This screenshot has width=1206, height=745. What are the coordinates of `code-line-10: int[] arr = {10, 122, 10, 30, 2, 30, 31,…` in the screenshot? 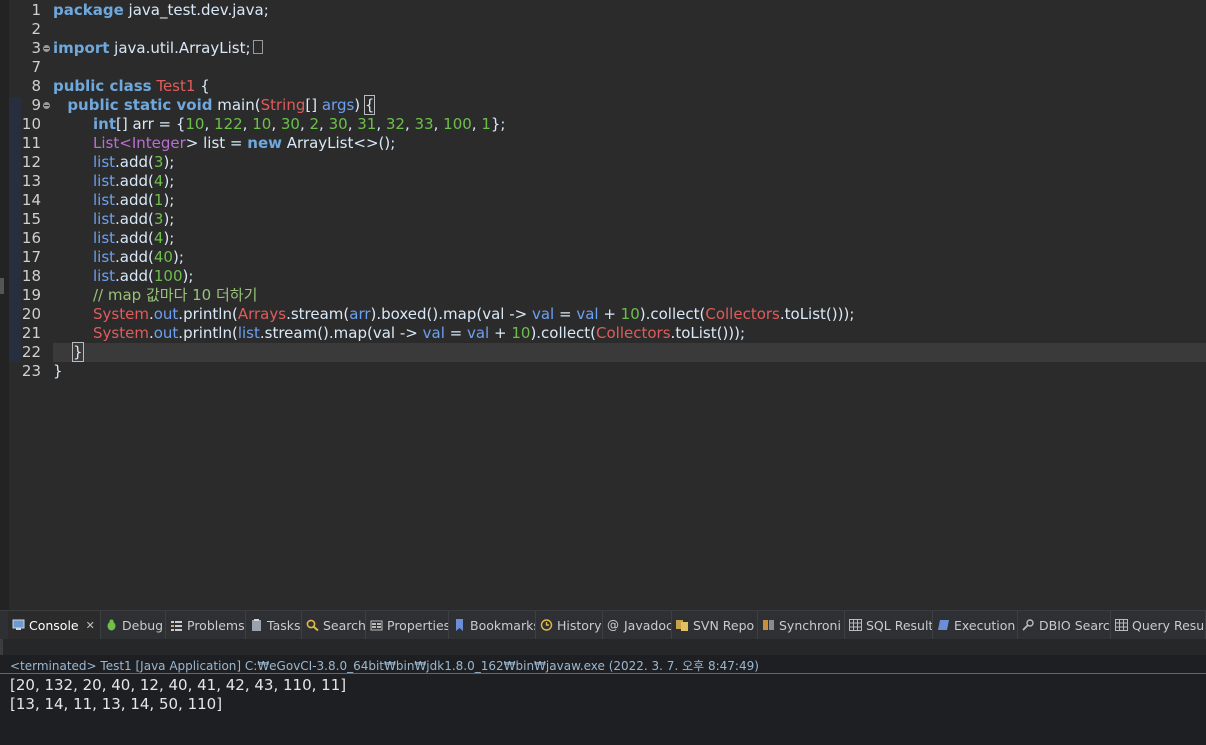 It's located at (629, 124).